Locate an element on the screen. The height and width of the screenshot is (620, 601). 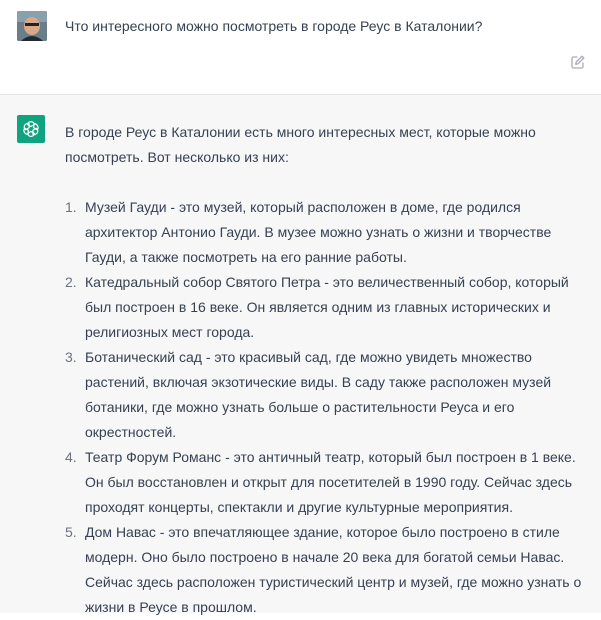
user-avatar is located at coordinates (32, 26).